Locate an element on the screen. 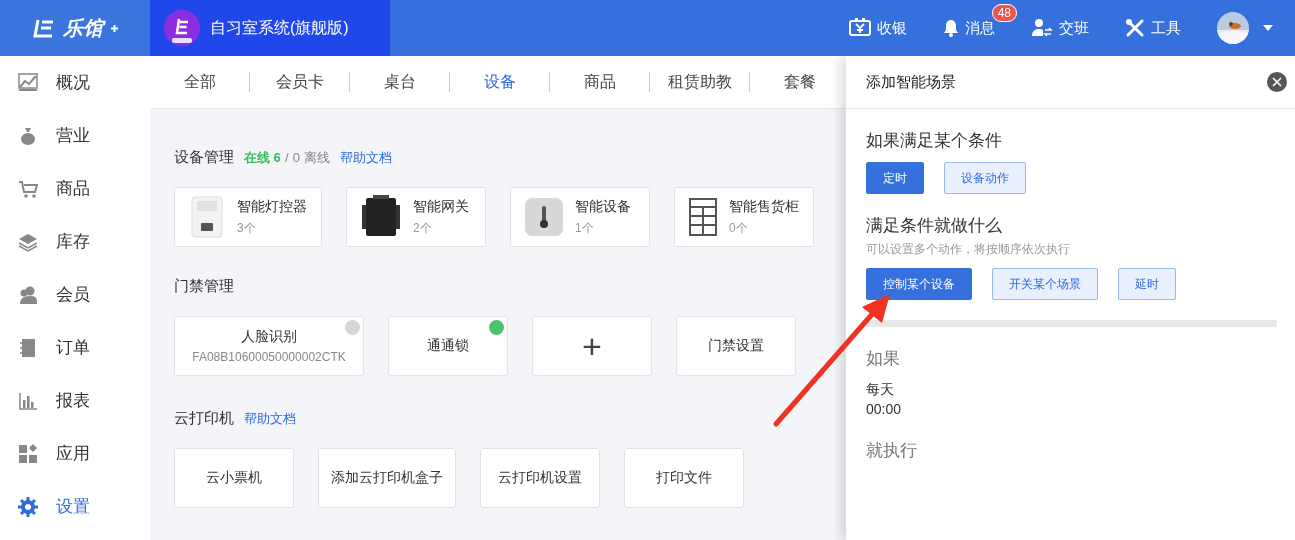 The height and width of the screenshot is (540, 1295). brand-avatar-icon is located at coordinates (182, 28).